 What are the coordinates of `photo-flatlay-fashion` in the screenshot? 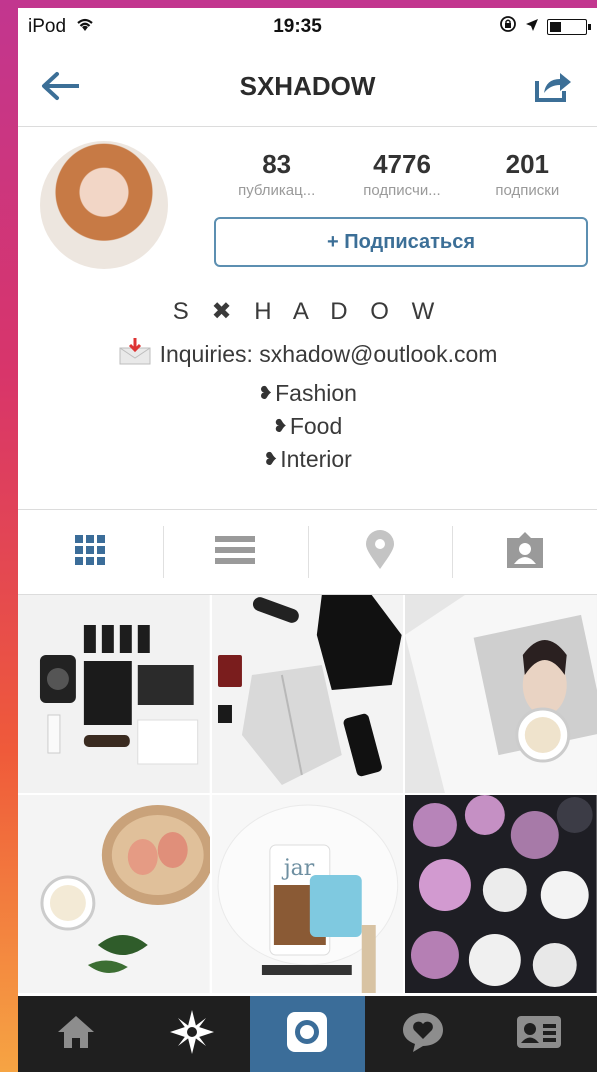 It's located at (307, 694).